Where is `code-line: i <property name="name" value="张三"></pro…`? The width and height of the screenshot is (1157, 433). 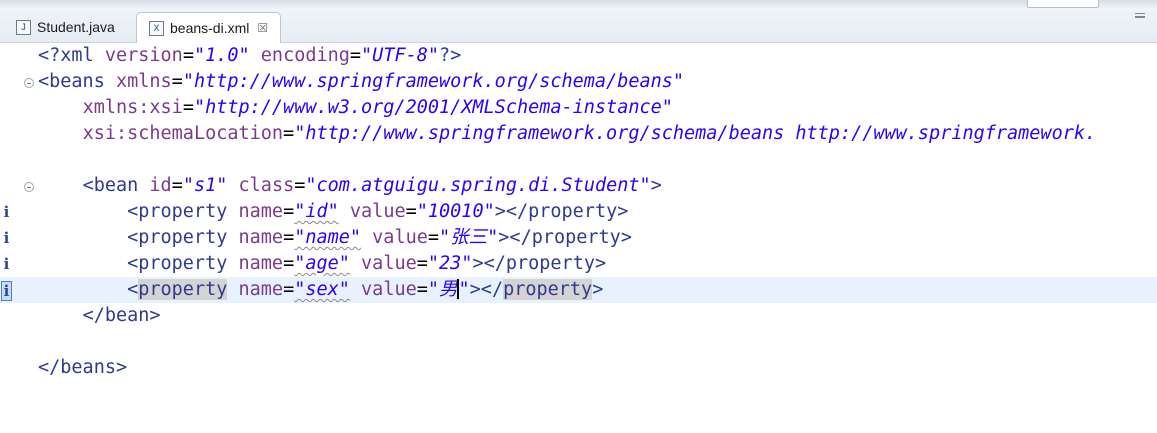
code-line: i <property name="name" value="张三"></pro… is located at coordinates (578, 238).